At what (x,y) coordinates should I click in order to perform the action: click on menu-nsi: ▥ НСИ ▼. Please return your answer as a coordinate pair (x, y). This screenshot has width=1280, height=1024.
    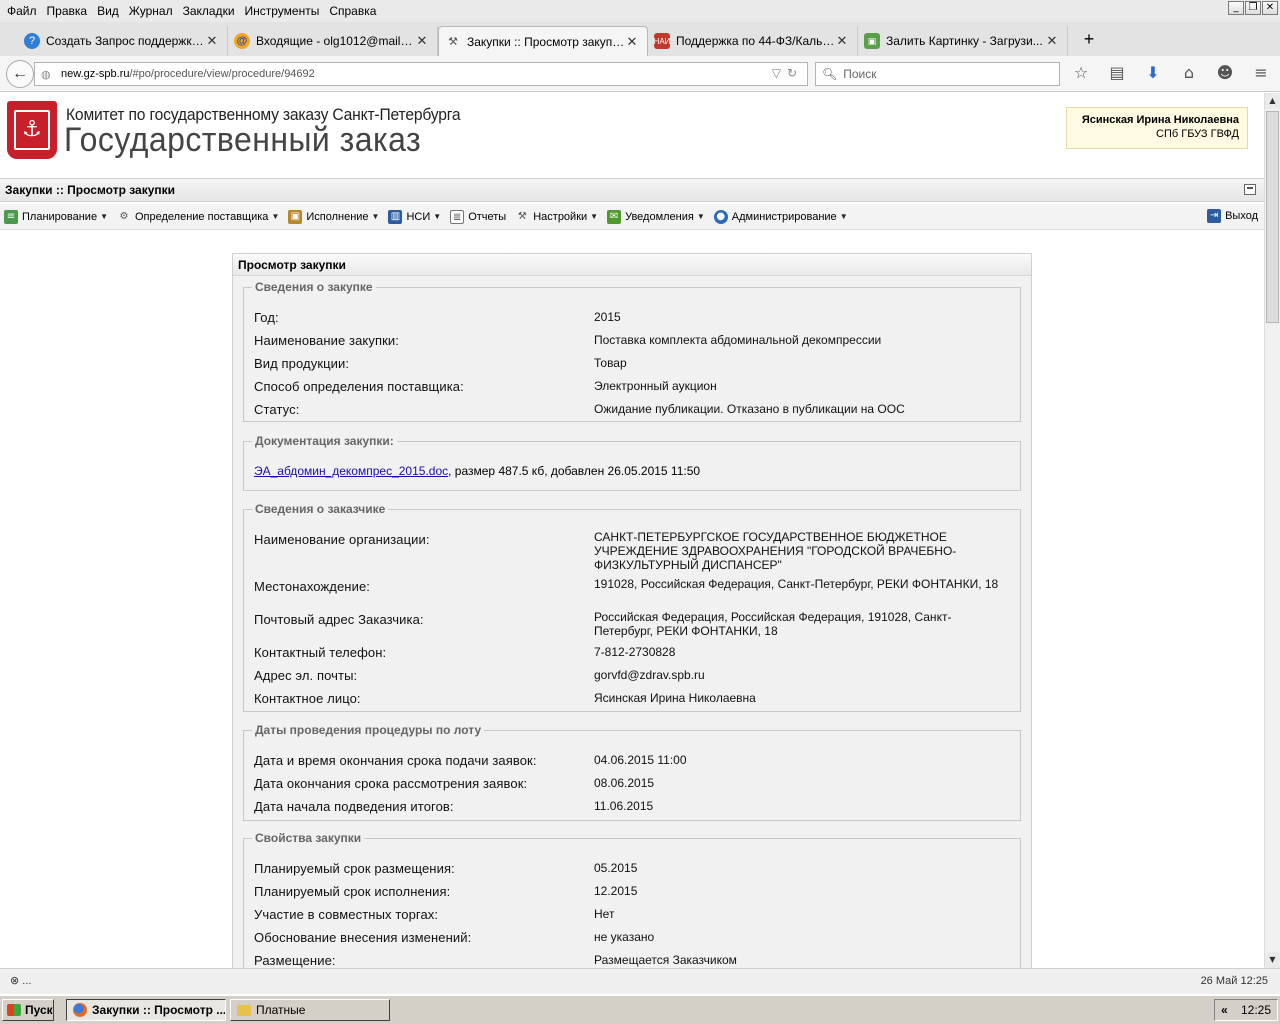
    Looking at the image, I should click on (415, 216).